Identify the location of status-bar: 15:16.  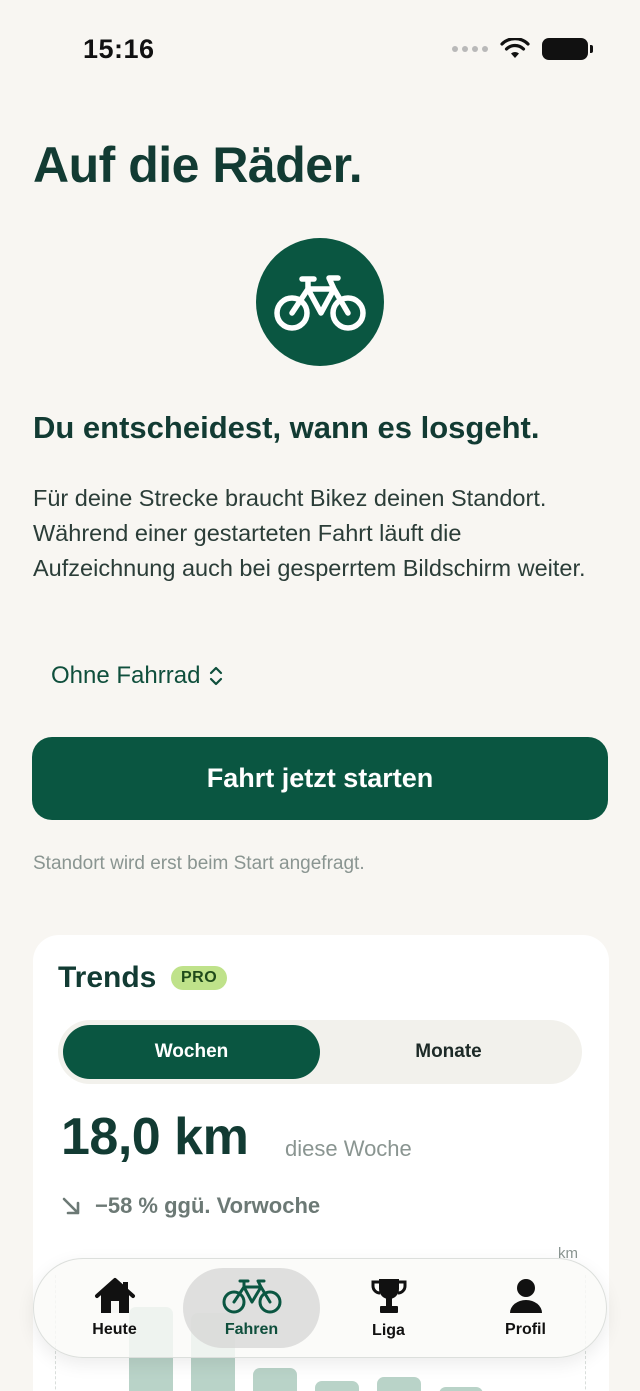
(320, 50).